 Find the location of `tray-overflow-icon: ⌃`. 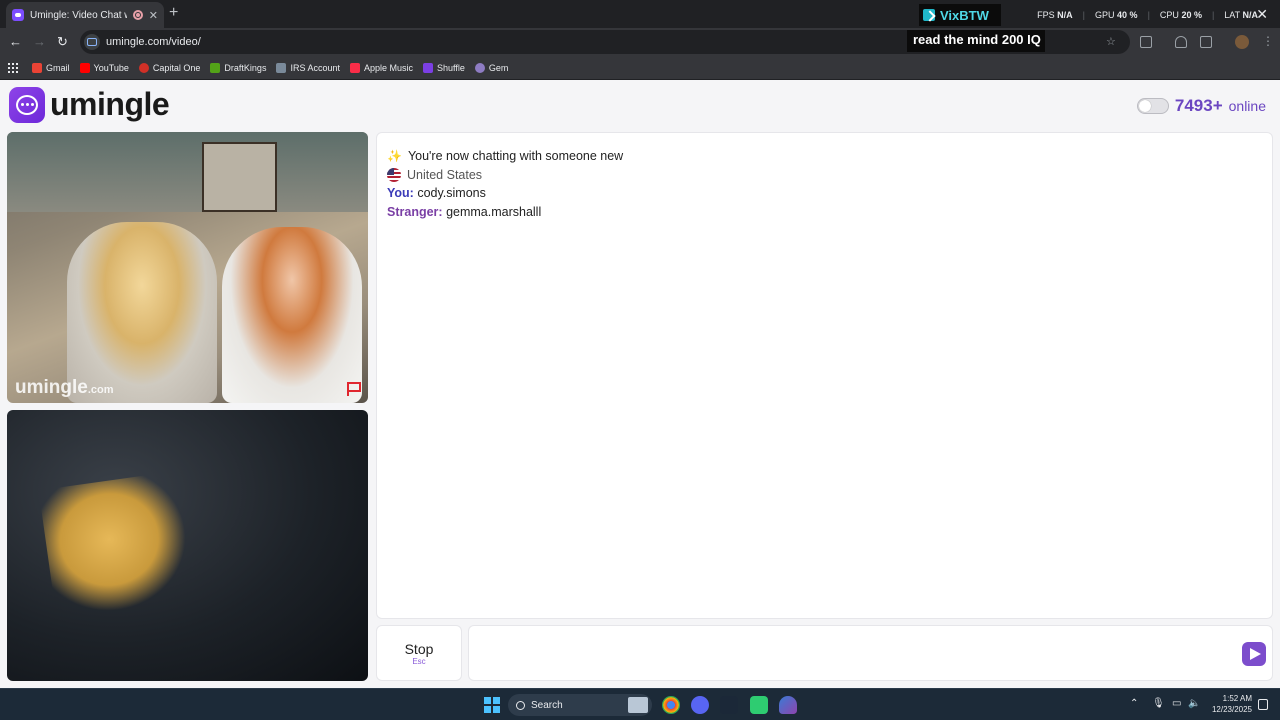

tray-overflow-icon: ⌃ is located at coordinates (1134, 703).